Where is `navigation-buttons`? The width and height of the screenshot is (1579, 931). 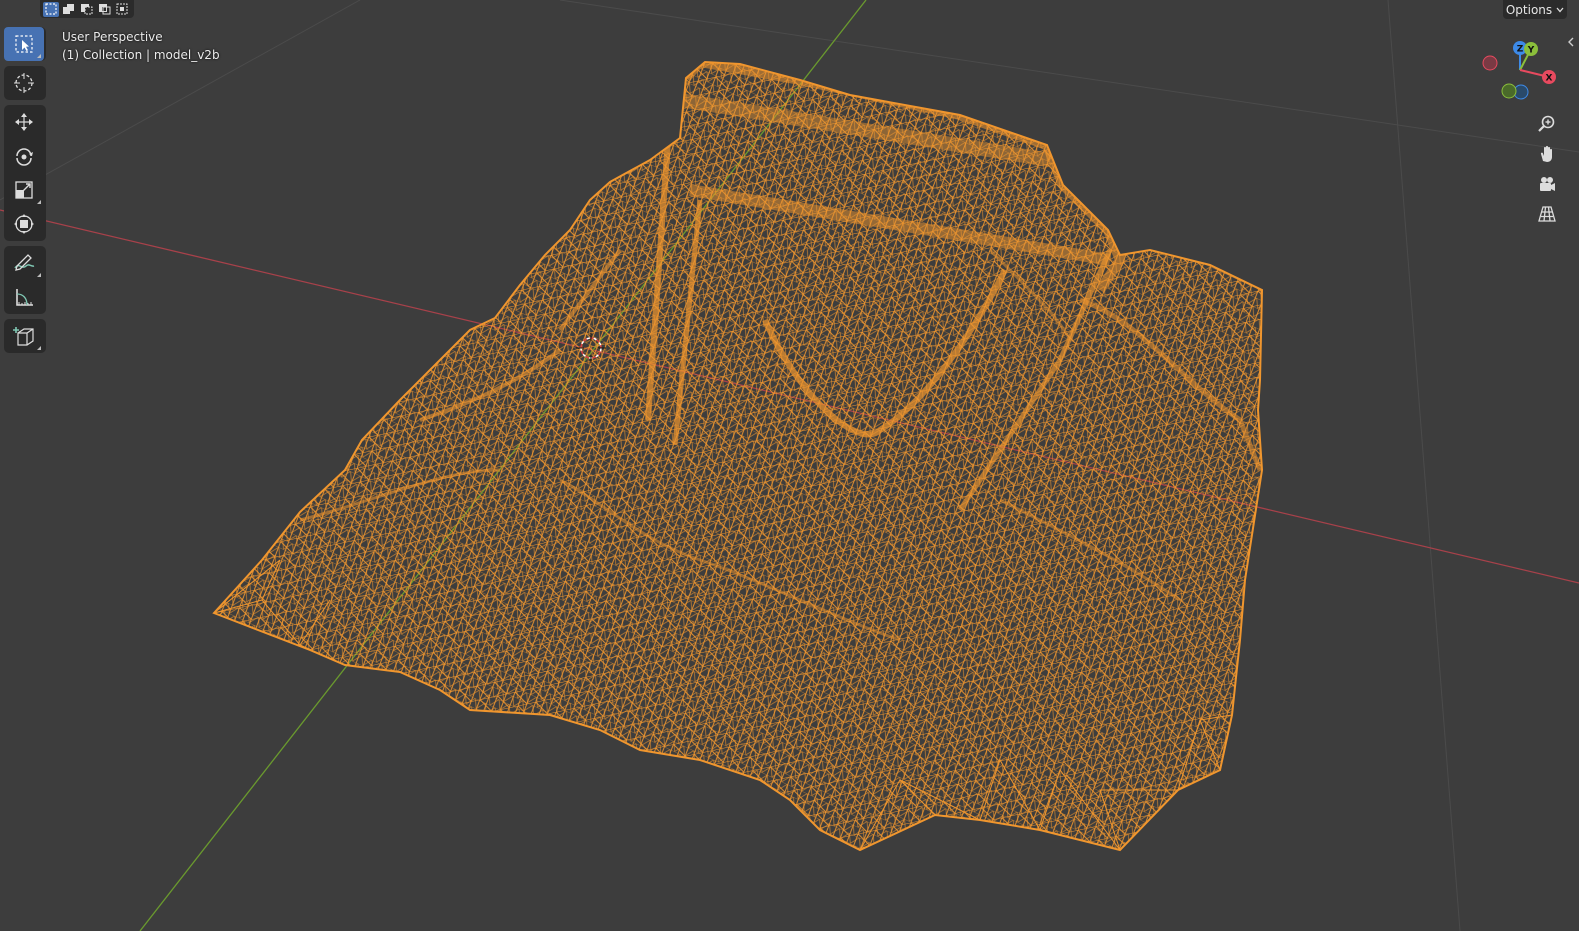
navigation-buttons is located at coordinates (1548, 170).